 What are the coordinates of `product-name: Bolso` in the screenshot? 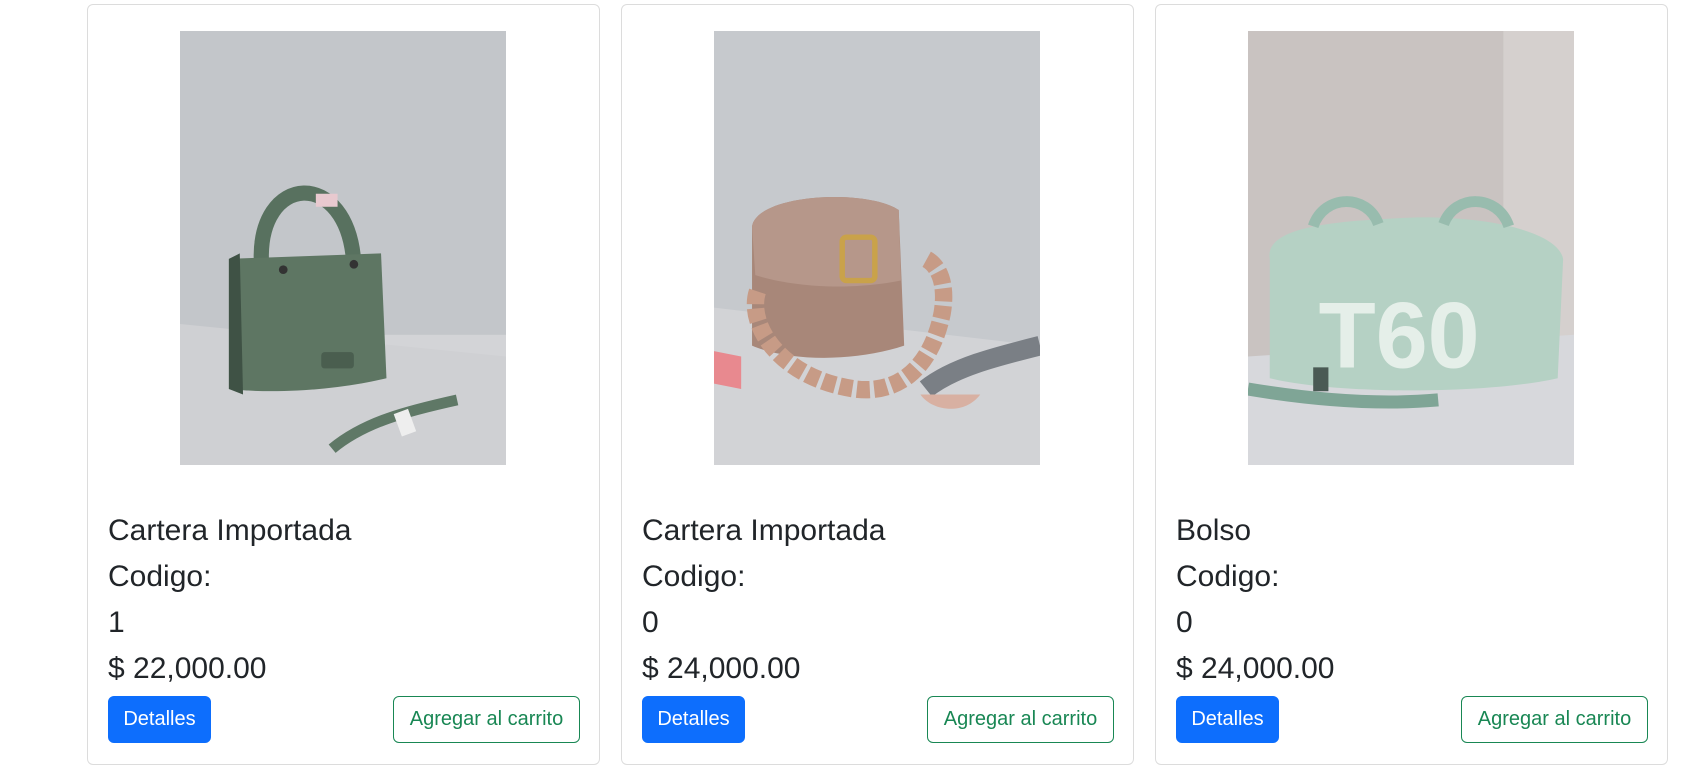 It's located at (1214, 530).